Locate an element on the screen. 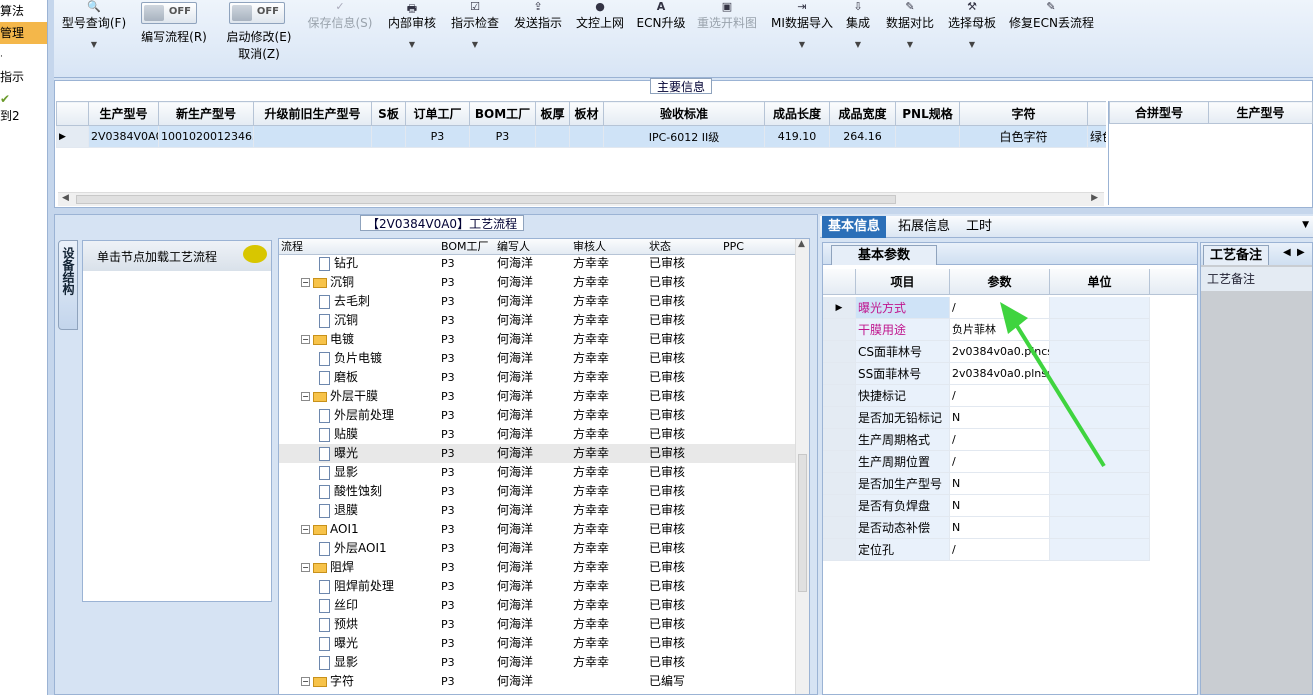  select-mother-board-button: ⚒ 选择母板 ▼ is located at coordinates (972, 27).